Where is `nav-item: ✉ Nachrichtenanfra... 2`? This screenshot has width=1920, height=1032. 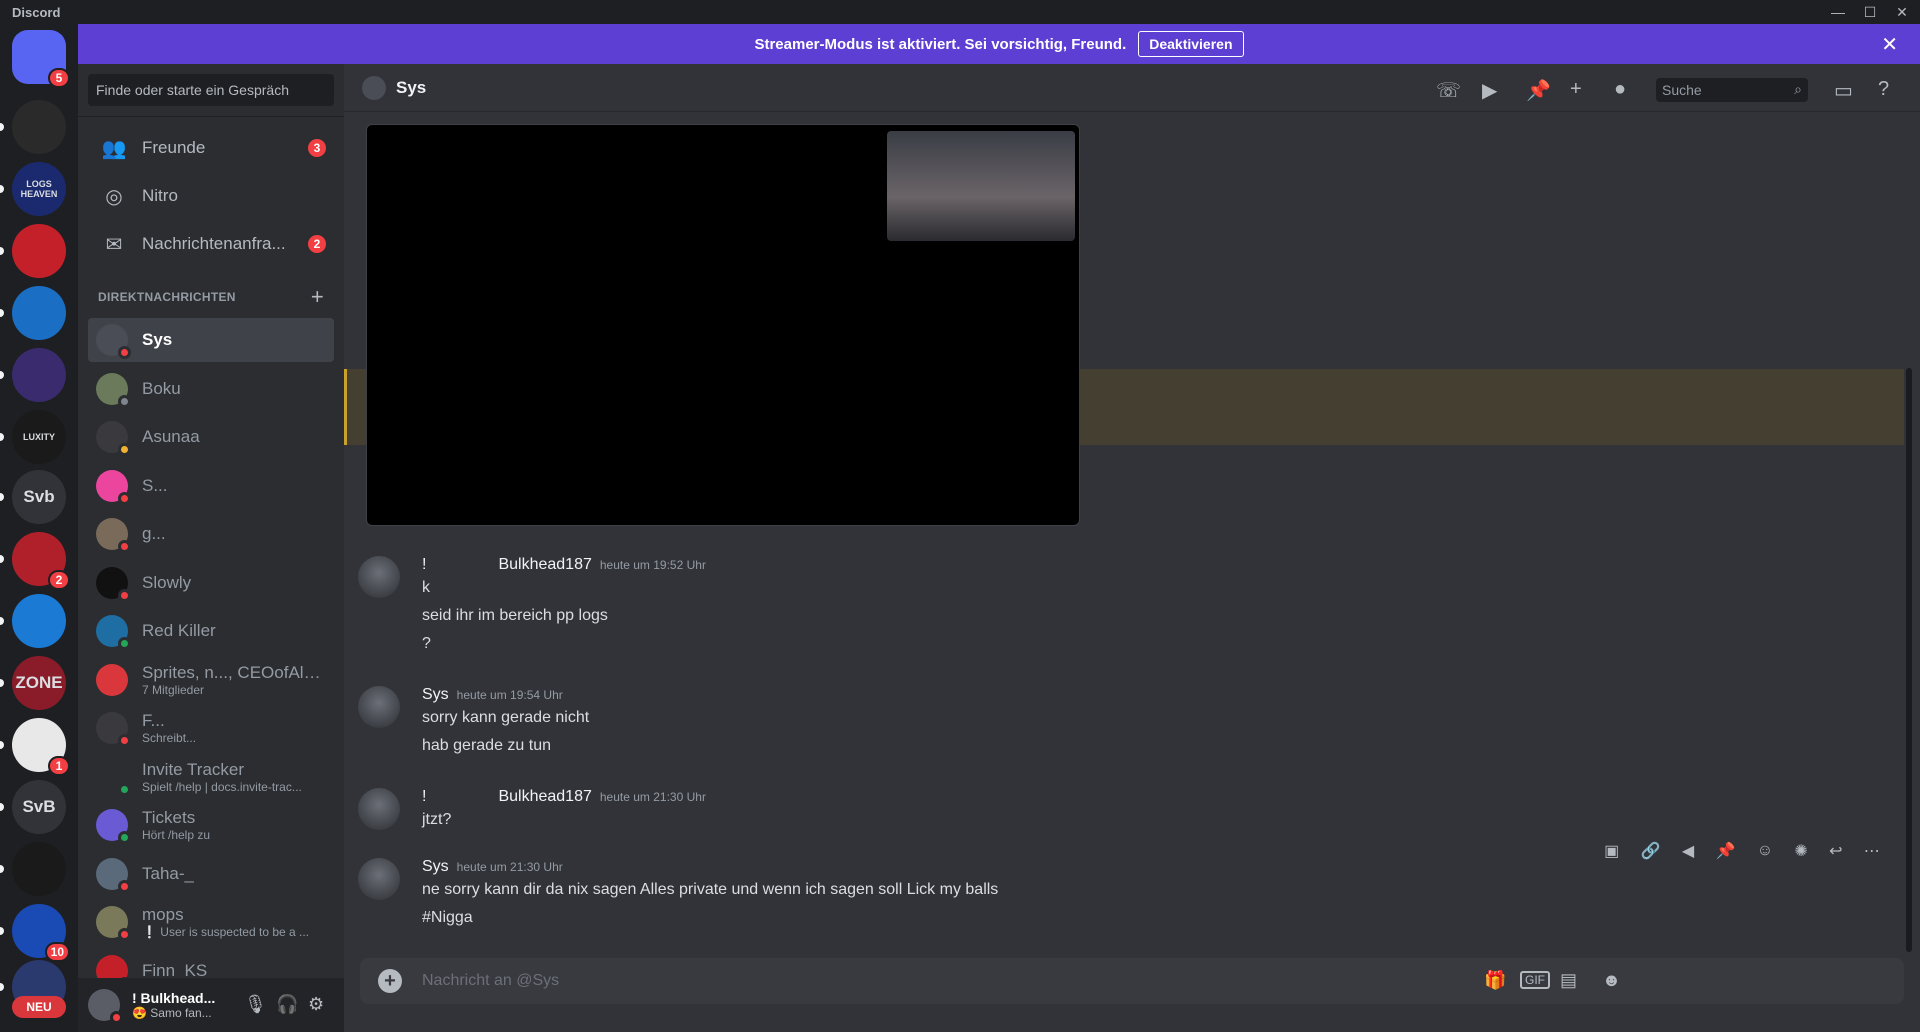 nav-item: ✉ Nachrichtenanfra... 2 is located at coordinates (211, 244).